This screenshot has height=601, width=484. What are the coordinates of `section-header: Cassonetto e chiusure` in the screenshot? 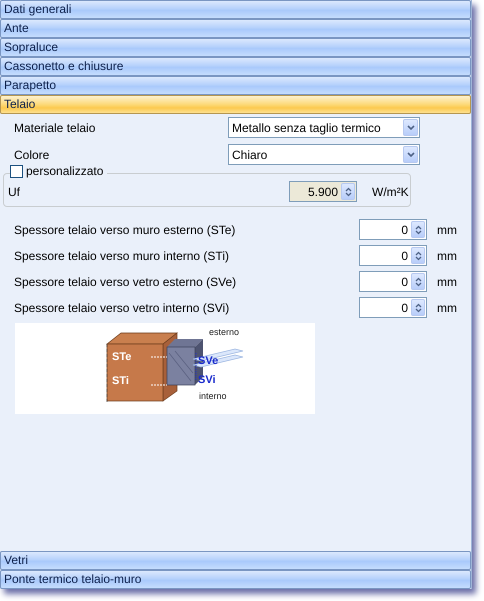 It's located at (235, 66).